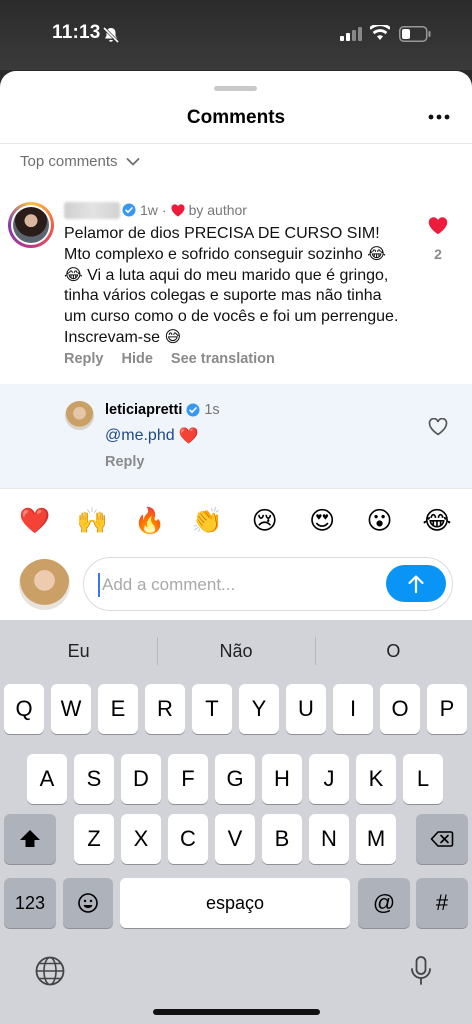 The width and height of the screenshot is (472, 1024). What do you see at coordinates (71, 709) in the screenshot?
I see `key-w: W` at bounding box center [71, 709].